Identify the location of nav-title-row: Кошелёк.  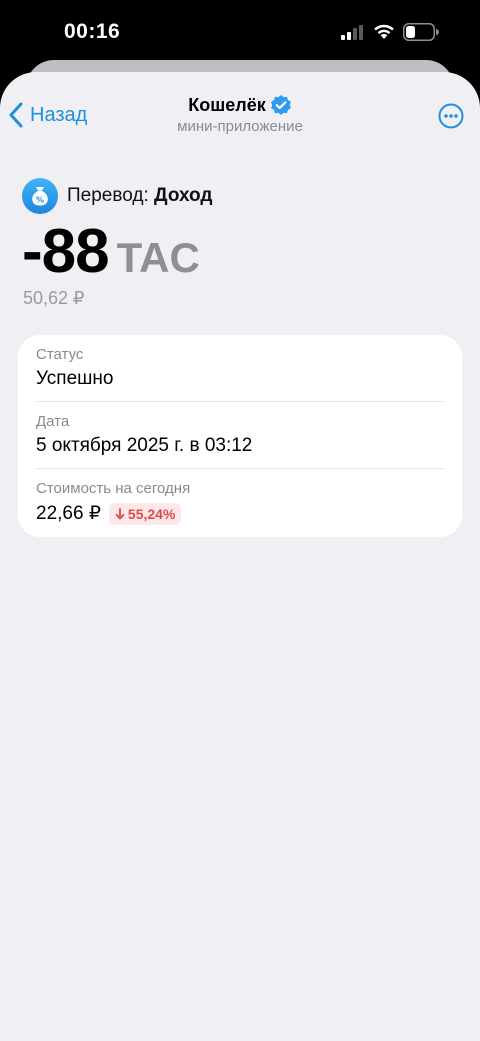
(239, 105).